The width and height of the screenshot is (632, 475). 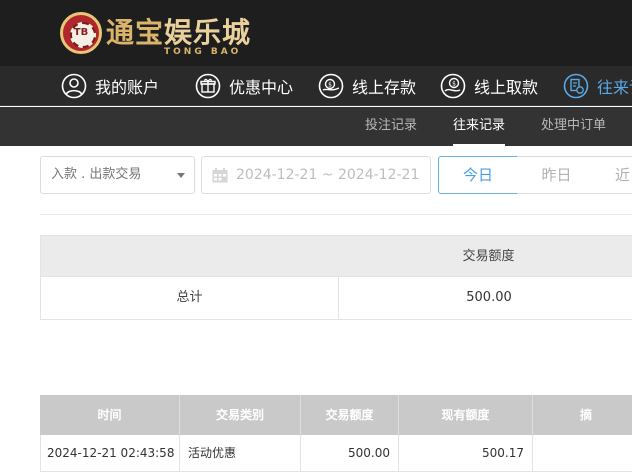 I want to click on calendar-icon, so click(x=220, y=175).